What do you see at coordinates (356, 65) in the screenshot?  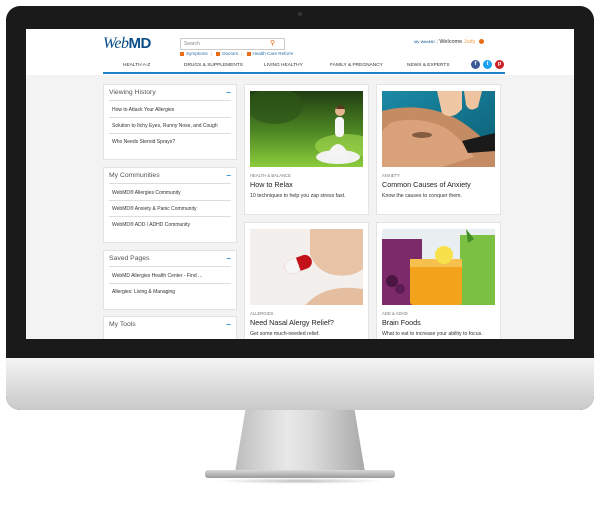 I see `nav-family-pregnancy: FAMILY & PREGNANCY` at bounding box center [356, 65].